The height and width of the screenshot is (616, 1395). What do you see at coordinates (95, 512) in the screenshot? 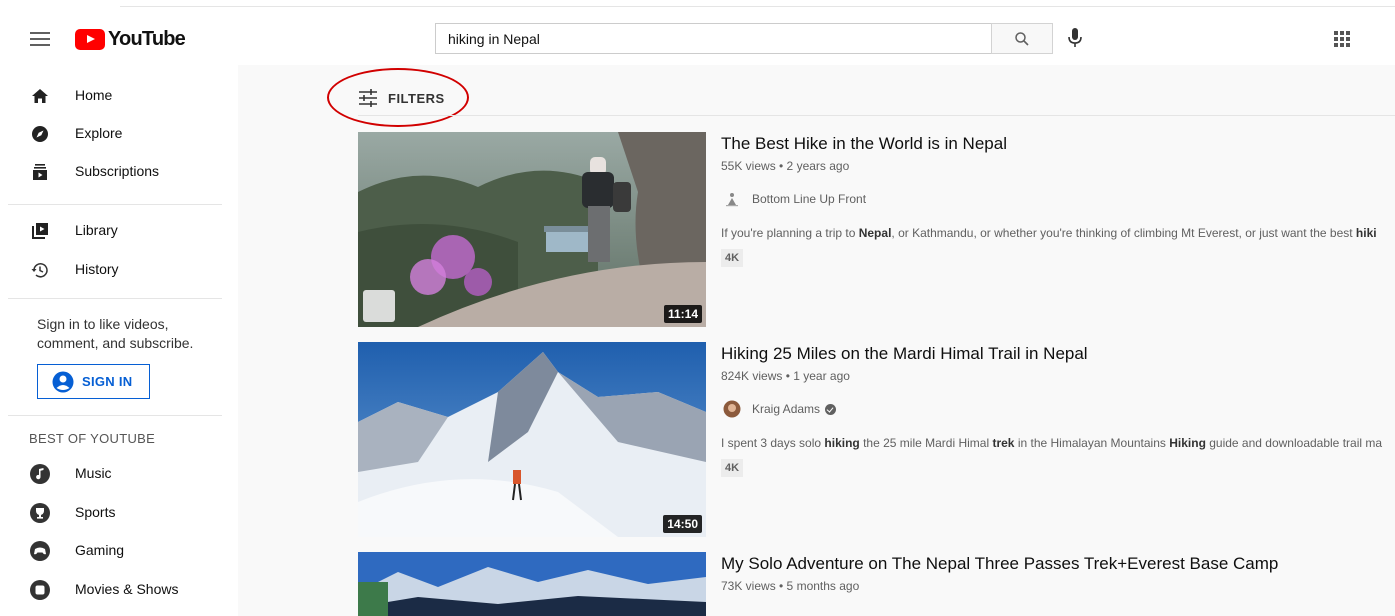
I see `sidebar-item-label: Sports` at bounding box center [95, 512].